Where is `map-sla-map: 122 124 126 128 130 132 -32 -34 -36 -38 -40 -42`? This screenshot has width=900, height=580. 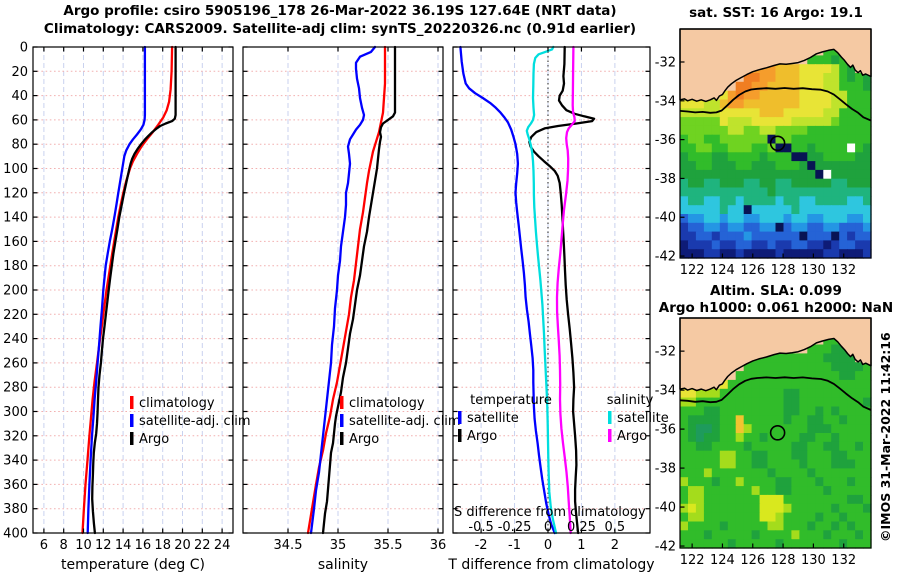
map-sla-map: 122 124 126 128 130 132 -32 -34 -36 -38 -40 -42 is located at coordinates (763, 442).